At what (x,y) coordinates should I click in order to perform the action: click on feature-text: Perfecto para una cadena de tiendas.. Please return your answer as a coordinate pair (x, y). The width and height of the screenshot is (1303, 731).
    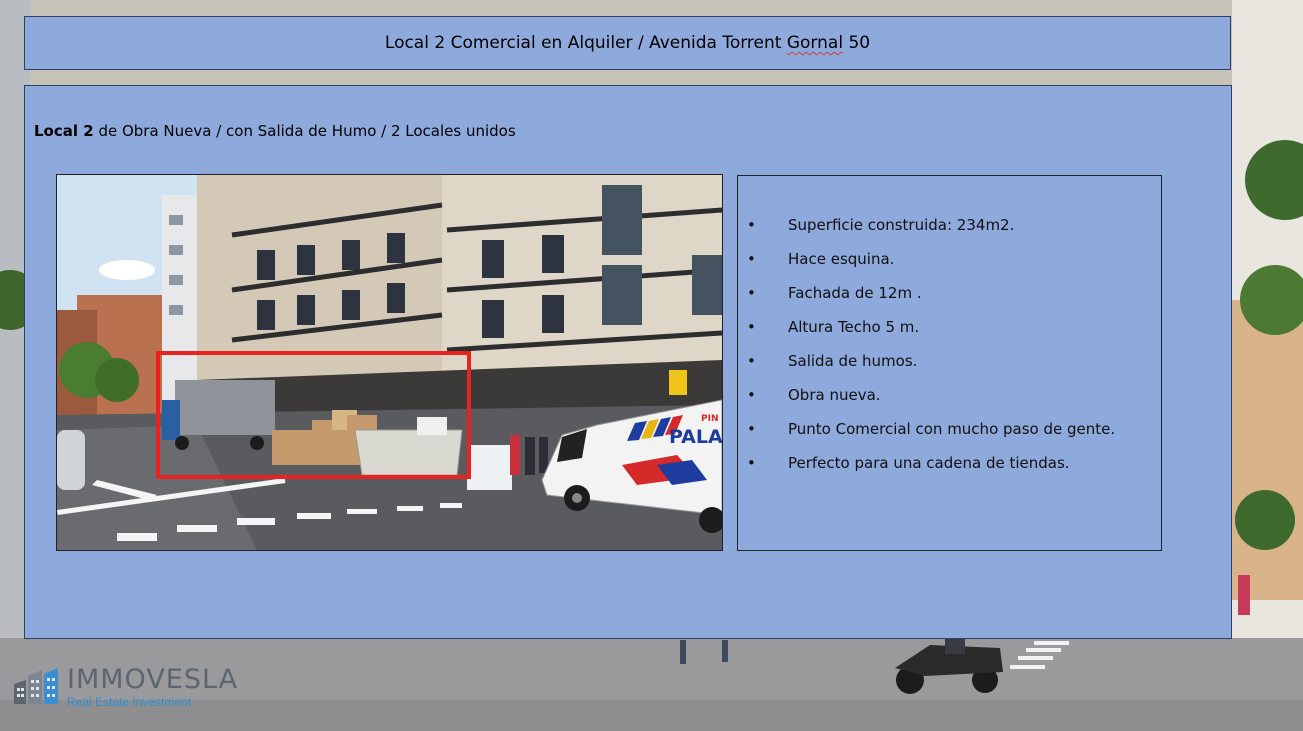
    Looking at the image, I should click on (929, 463).